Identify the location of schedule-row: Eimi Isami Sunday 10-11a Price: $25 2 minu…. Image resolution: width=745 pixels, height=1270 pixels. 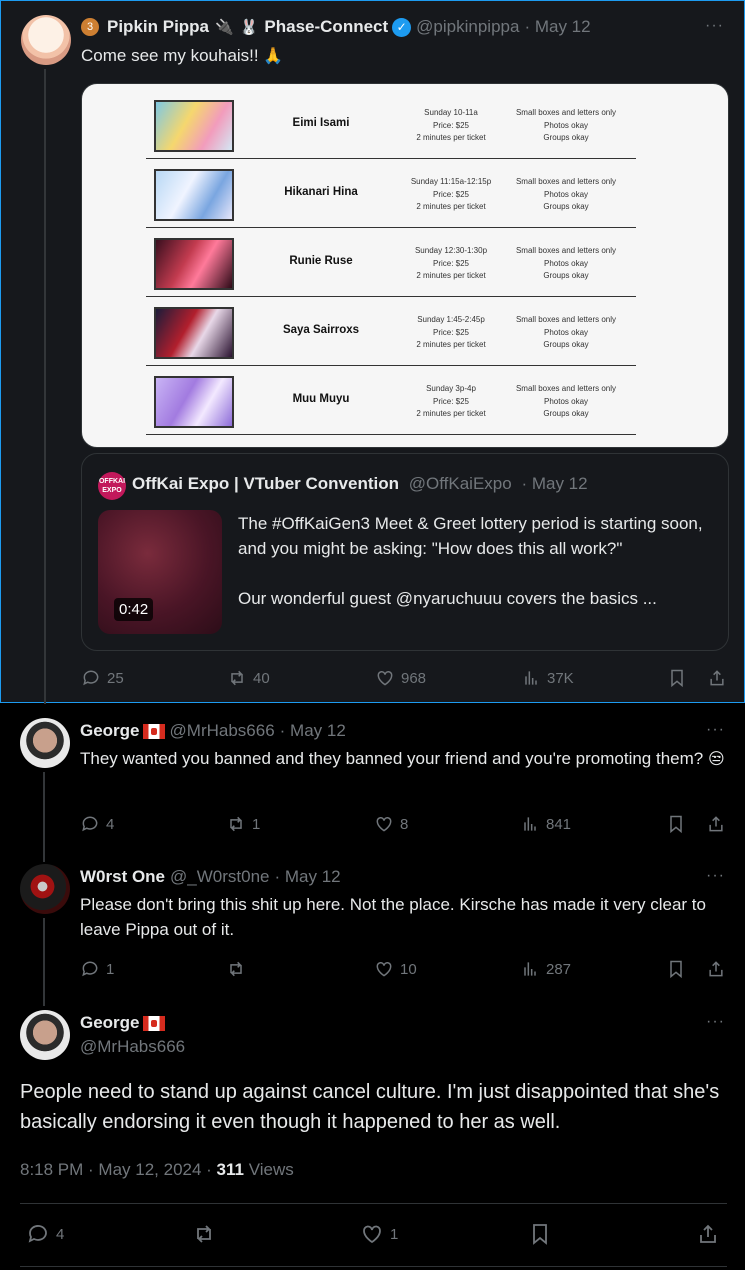
(391, 126).